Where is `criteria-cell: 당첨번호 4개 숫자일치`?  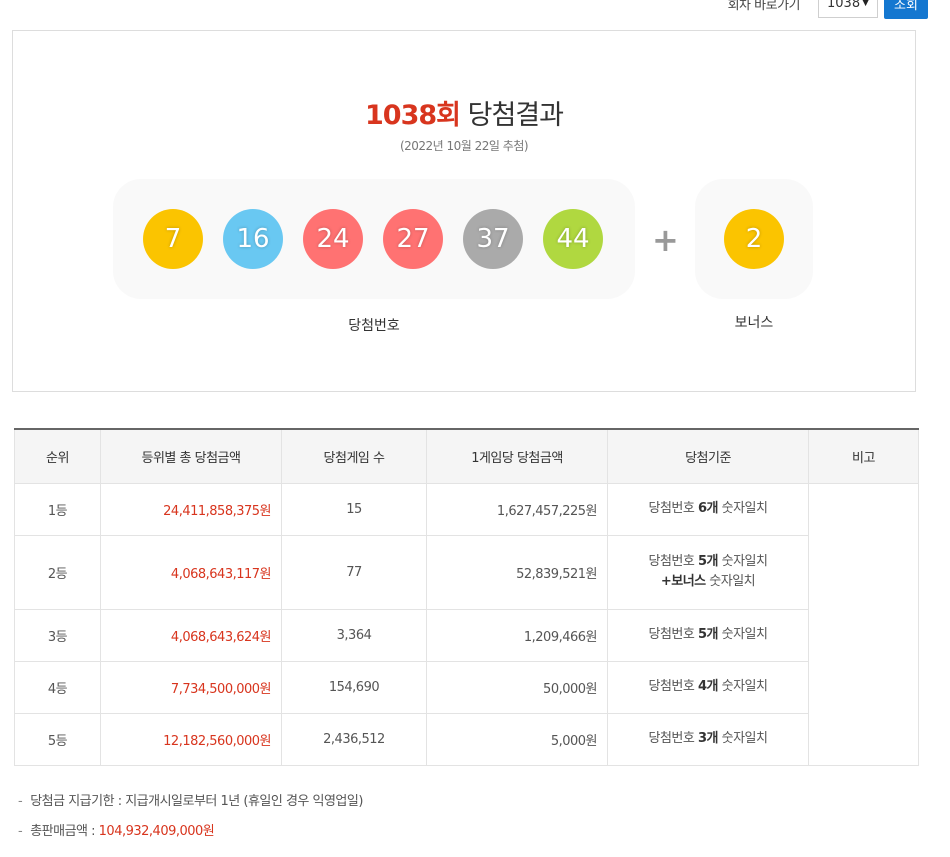 criteria-cell: 당첨번호 4개 숫자일치 is located at coordinates (708, 687).